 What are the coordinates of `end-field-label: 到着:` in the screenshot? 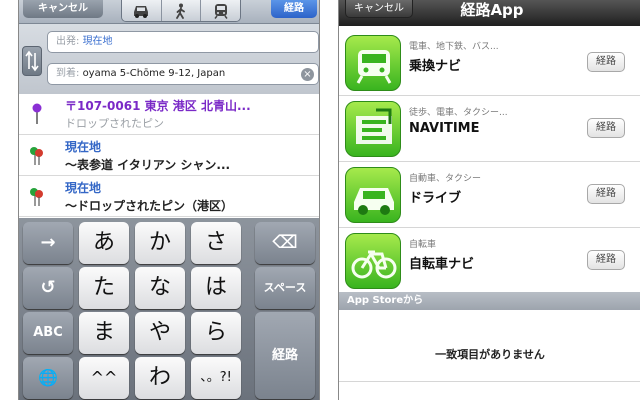 It's located at (68, 73).